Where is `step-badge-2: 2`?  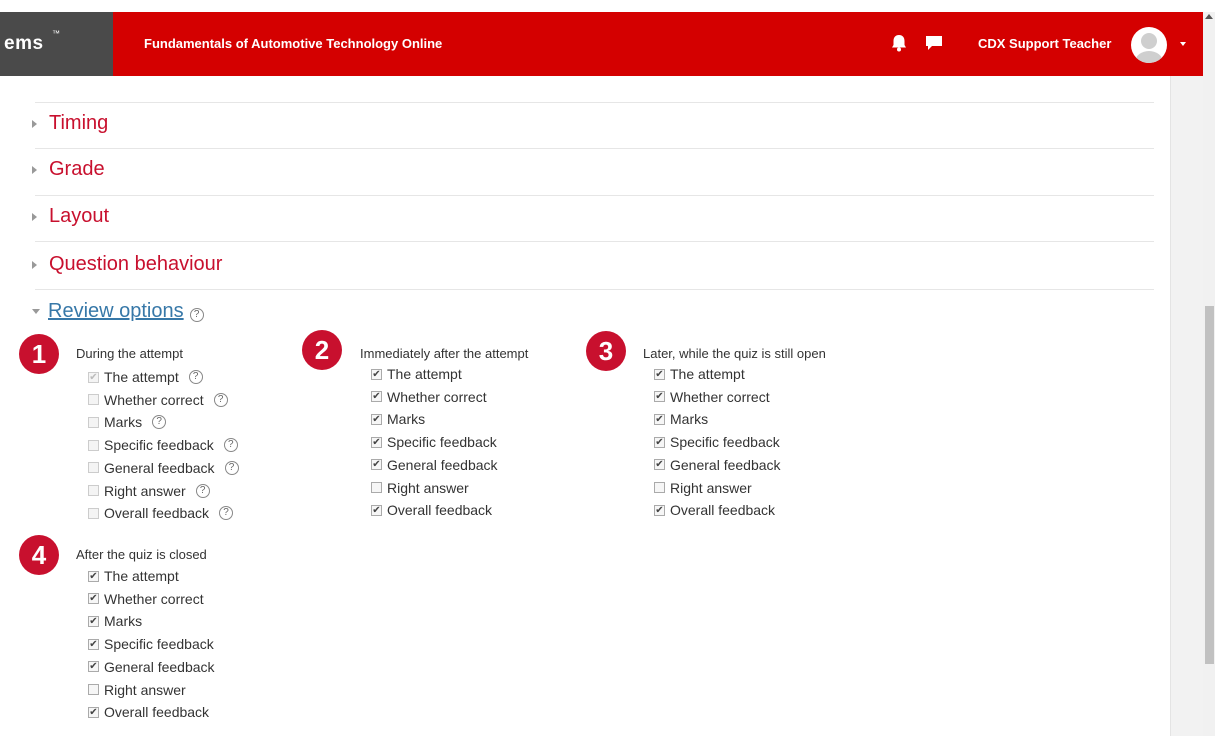 step-badge-2: 2 is located at coordinates (322, 350).